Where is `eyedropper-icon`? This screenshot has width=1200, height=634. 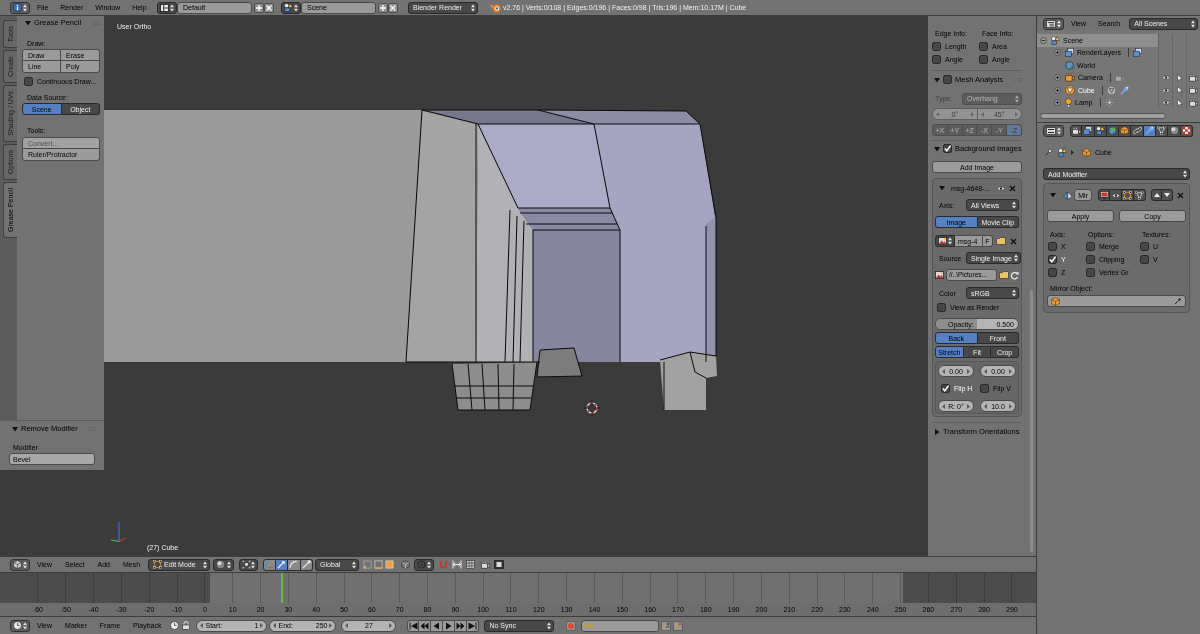
eyedropper-icon is located at coordinates (1178, 301).